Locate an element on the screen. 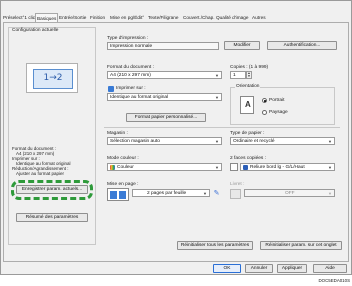 Image resolution: width=352 pixels, height=286 pixels. portrait-label: Portrait is located at coordinates (277, 100).